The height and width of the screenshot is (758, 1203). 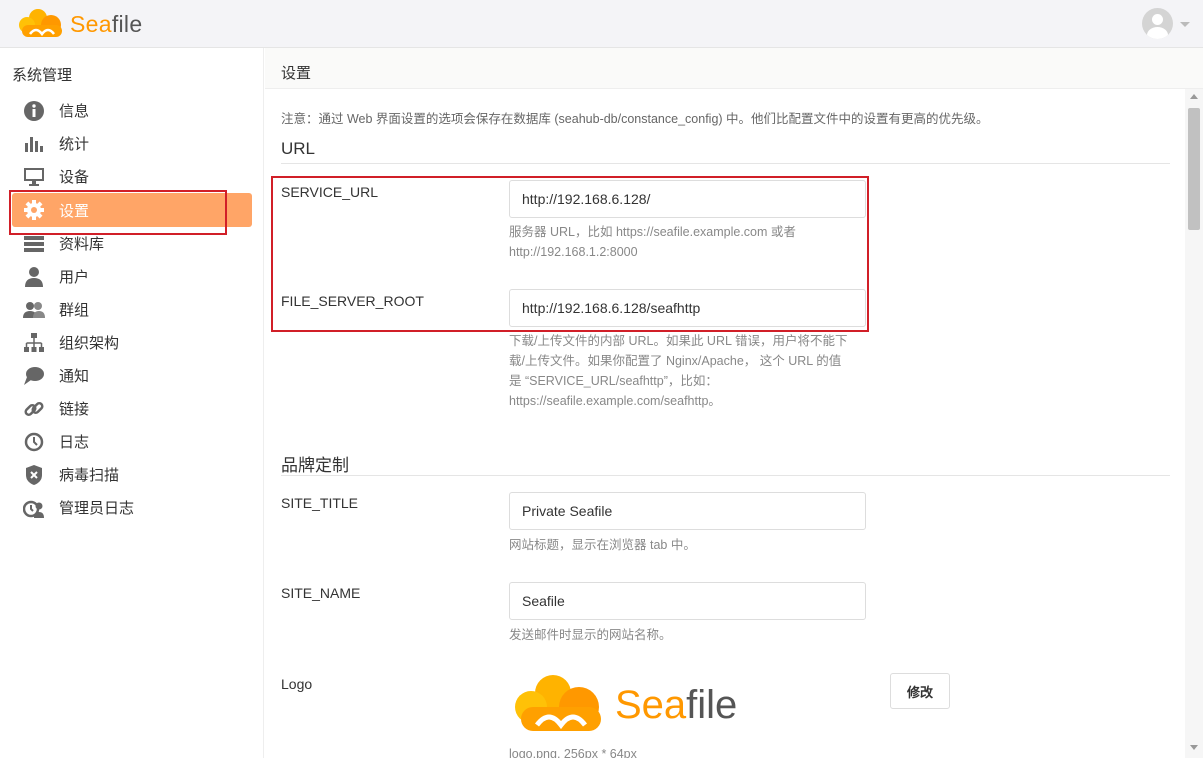 I want to click on site-name-help: 发送邮件时显示的网站名称。, so click(x=590, y=635).